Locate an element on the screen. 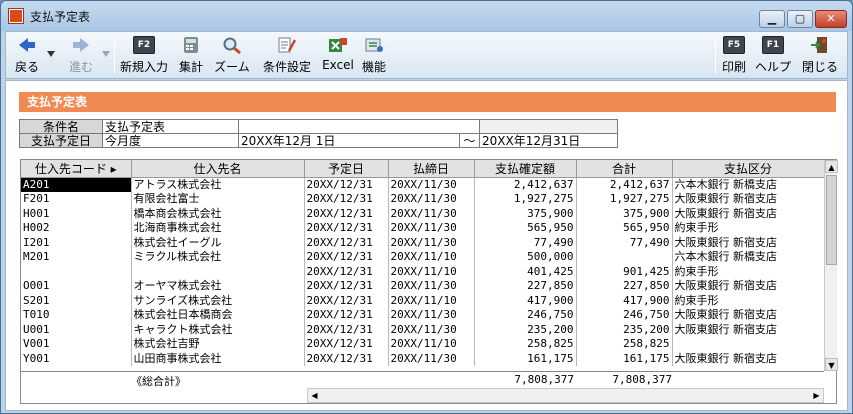 This screenshot has width=853, height=414. scroll-up-icon: ▲ is located at coordinates (831, 166).